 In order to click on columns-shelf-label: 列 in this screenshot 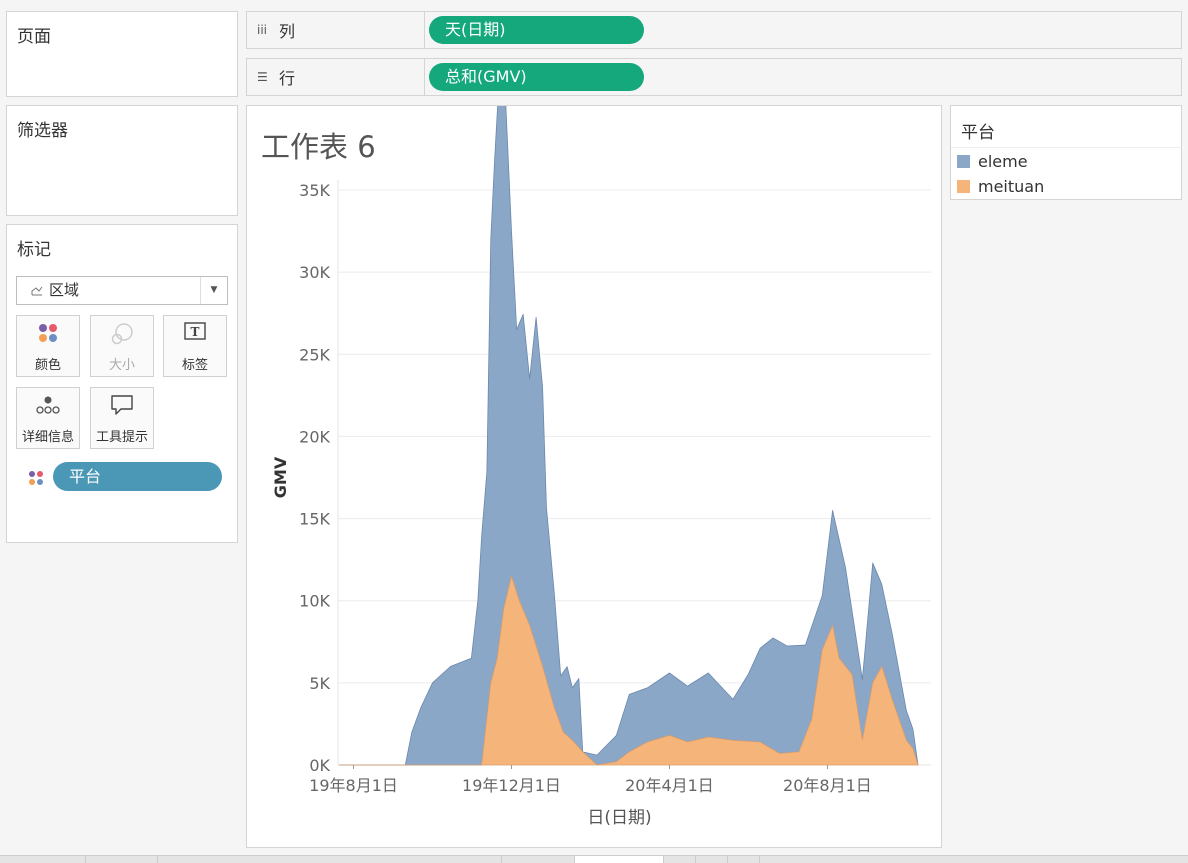, I will do `click(287, 31)`.